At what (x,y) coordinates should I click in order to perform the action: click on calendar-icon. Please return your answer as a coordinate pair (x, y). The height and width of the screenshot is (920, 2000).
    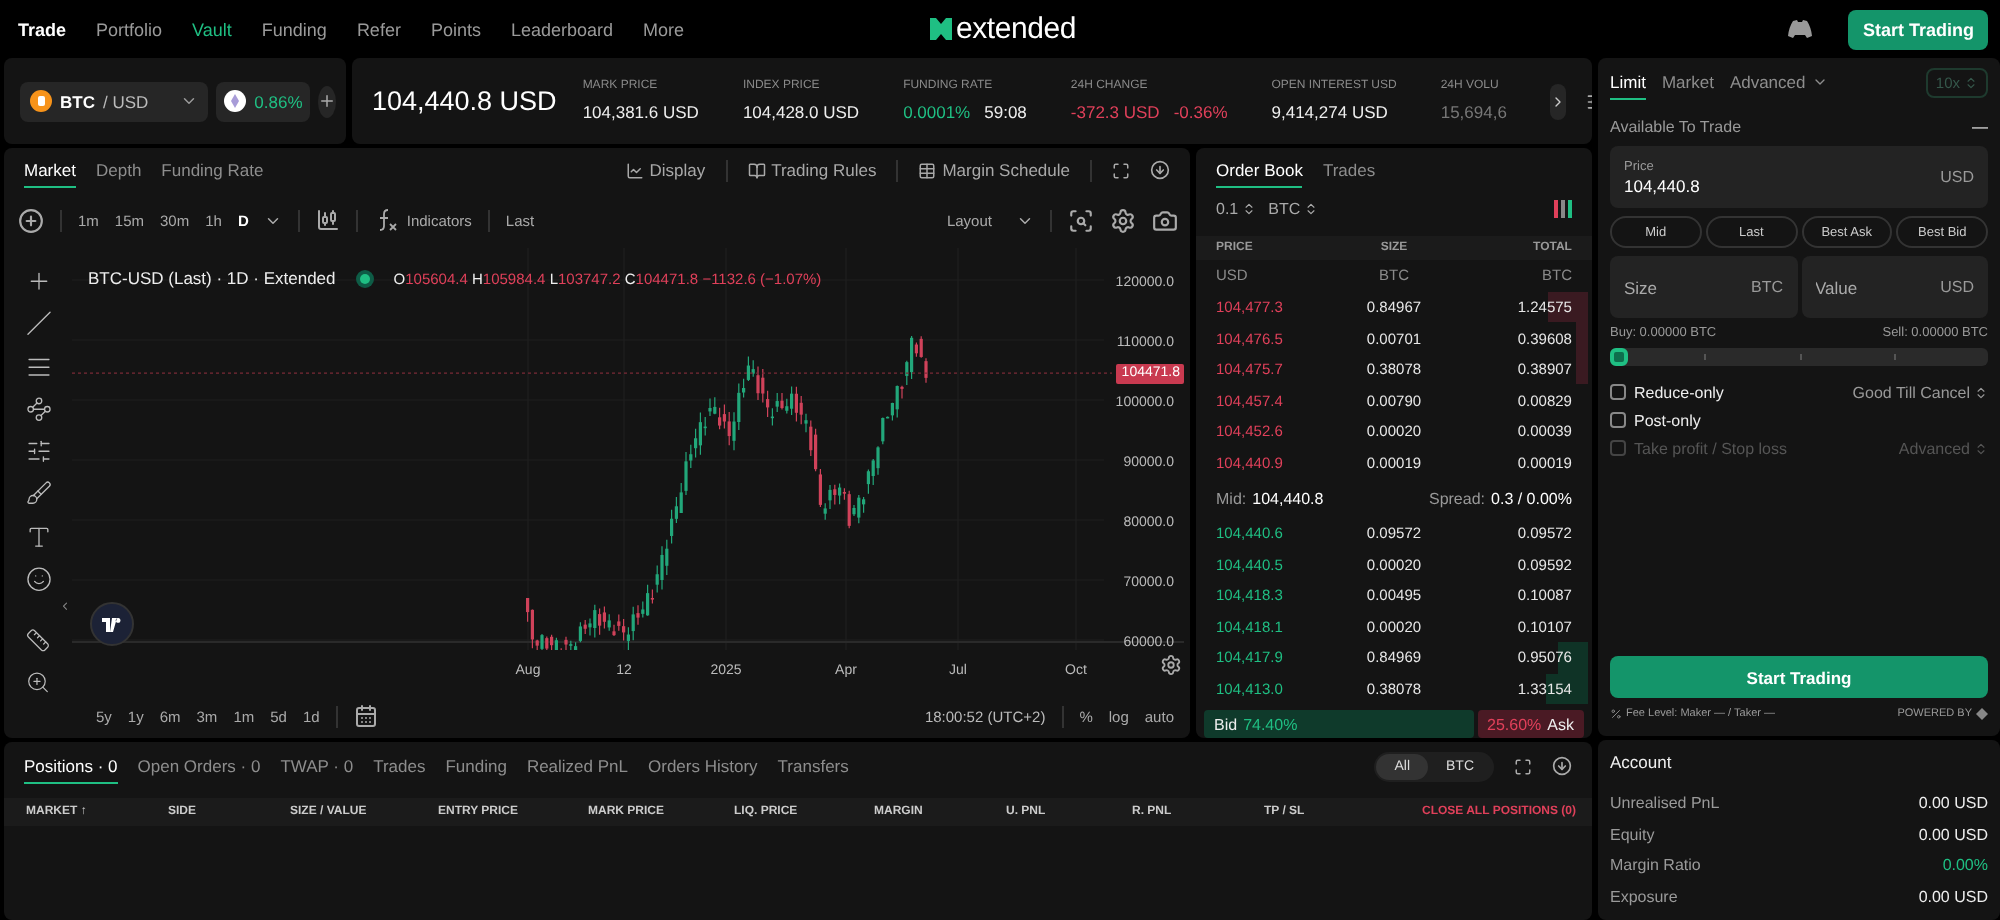
    Looking at the image, I should click on (365, 716).